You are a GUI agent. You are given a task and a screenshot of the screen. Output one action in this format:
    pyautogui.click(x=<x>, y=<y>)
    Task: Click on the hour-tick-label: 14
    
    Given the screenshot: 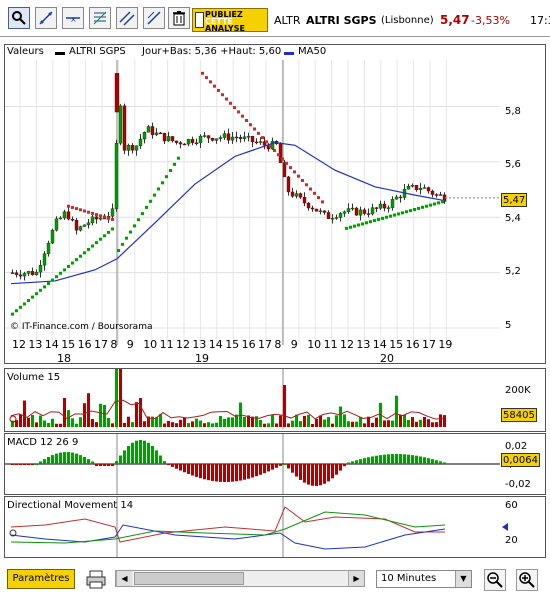 What is the action you would take?
    pyautogui.click(x=379, y=344)
    